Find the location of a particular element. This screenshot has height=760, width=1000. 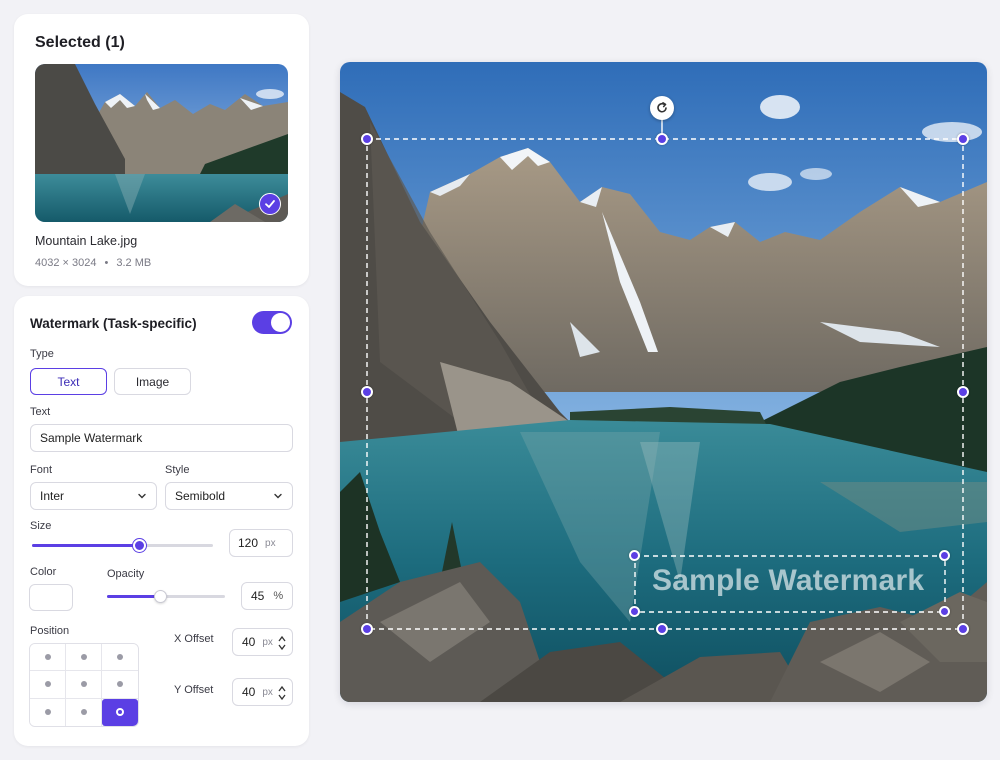

y-offset-unit: px is located at coordinates (267, 692).